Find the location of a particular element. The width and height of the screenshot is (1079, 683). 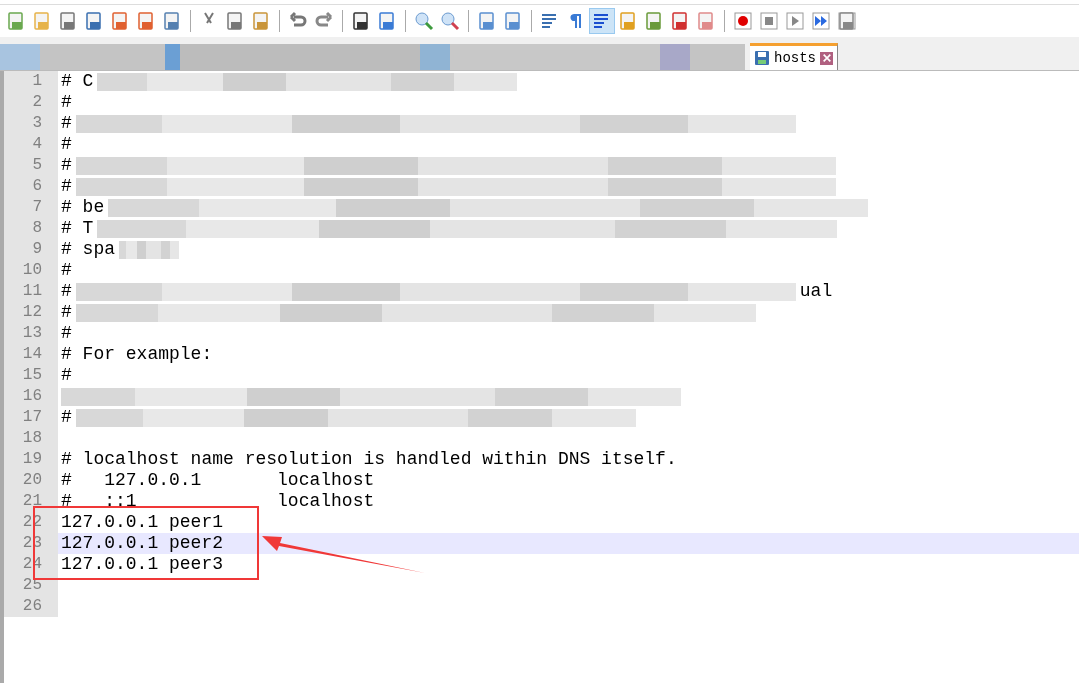

line-number: 11 is located at coordinates (31, 291).